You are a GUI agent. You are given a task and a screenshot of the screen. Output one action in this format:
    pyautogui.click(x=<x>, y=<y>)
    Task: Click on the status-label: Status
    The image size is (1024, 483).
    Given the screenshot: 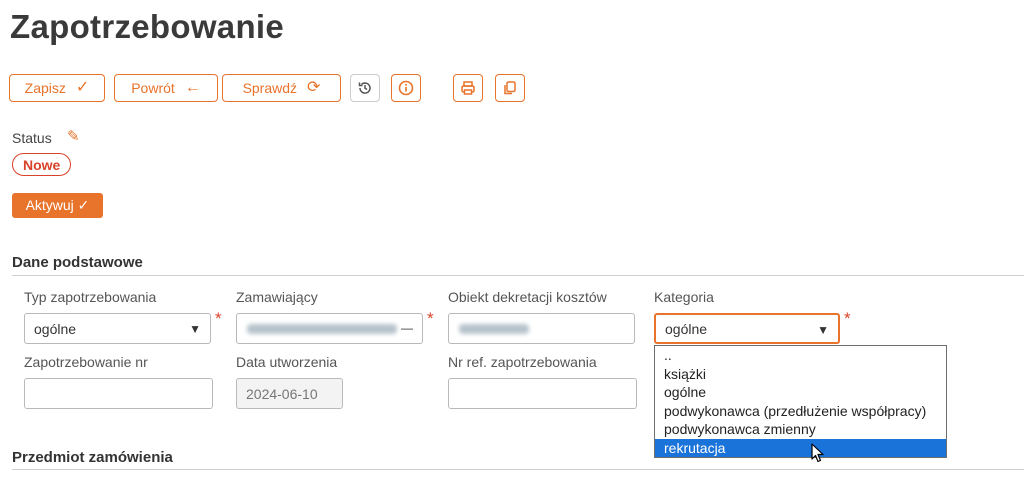 What is the action you would take?
    pyautogui.click(x=32, y=138)
    